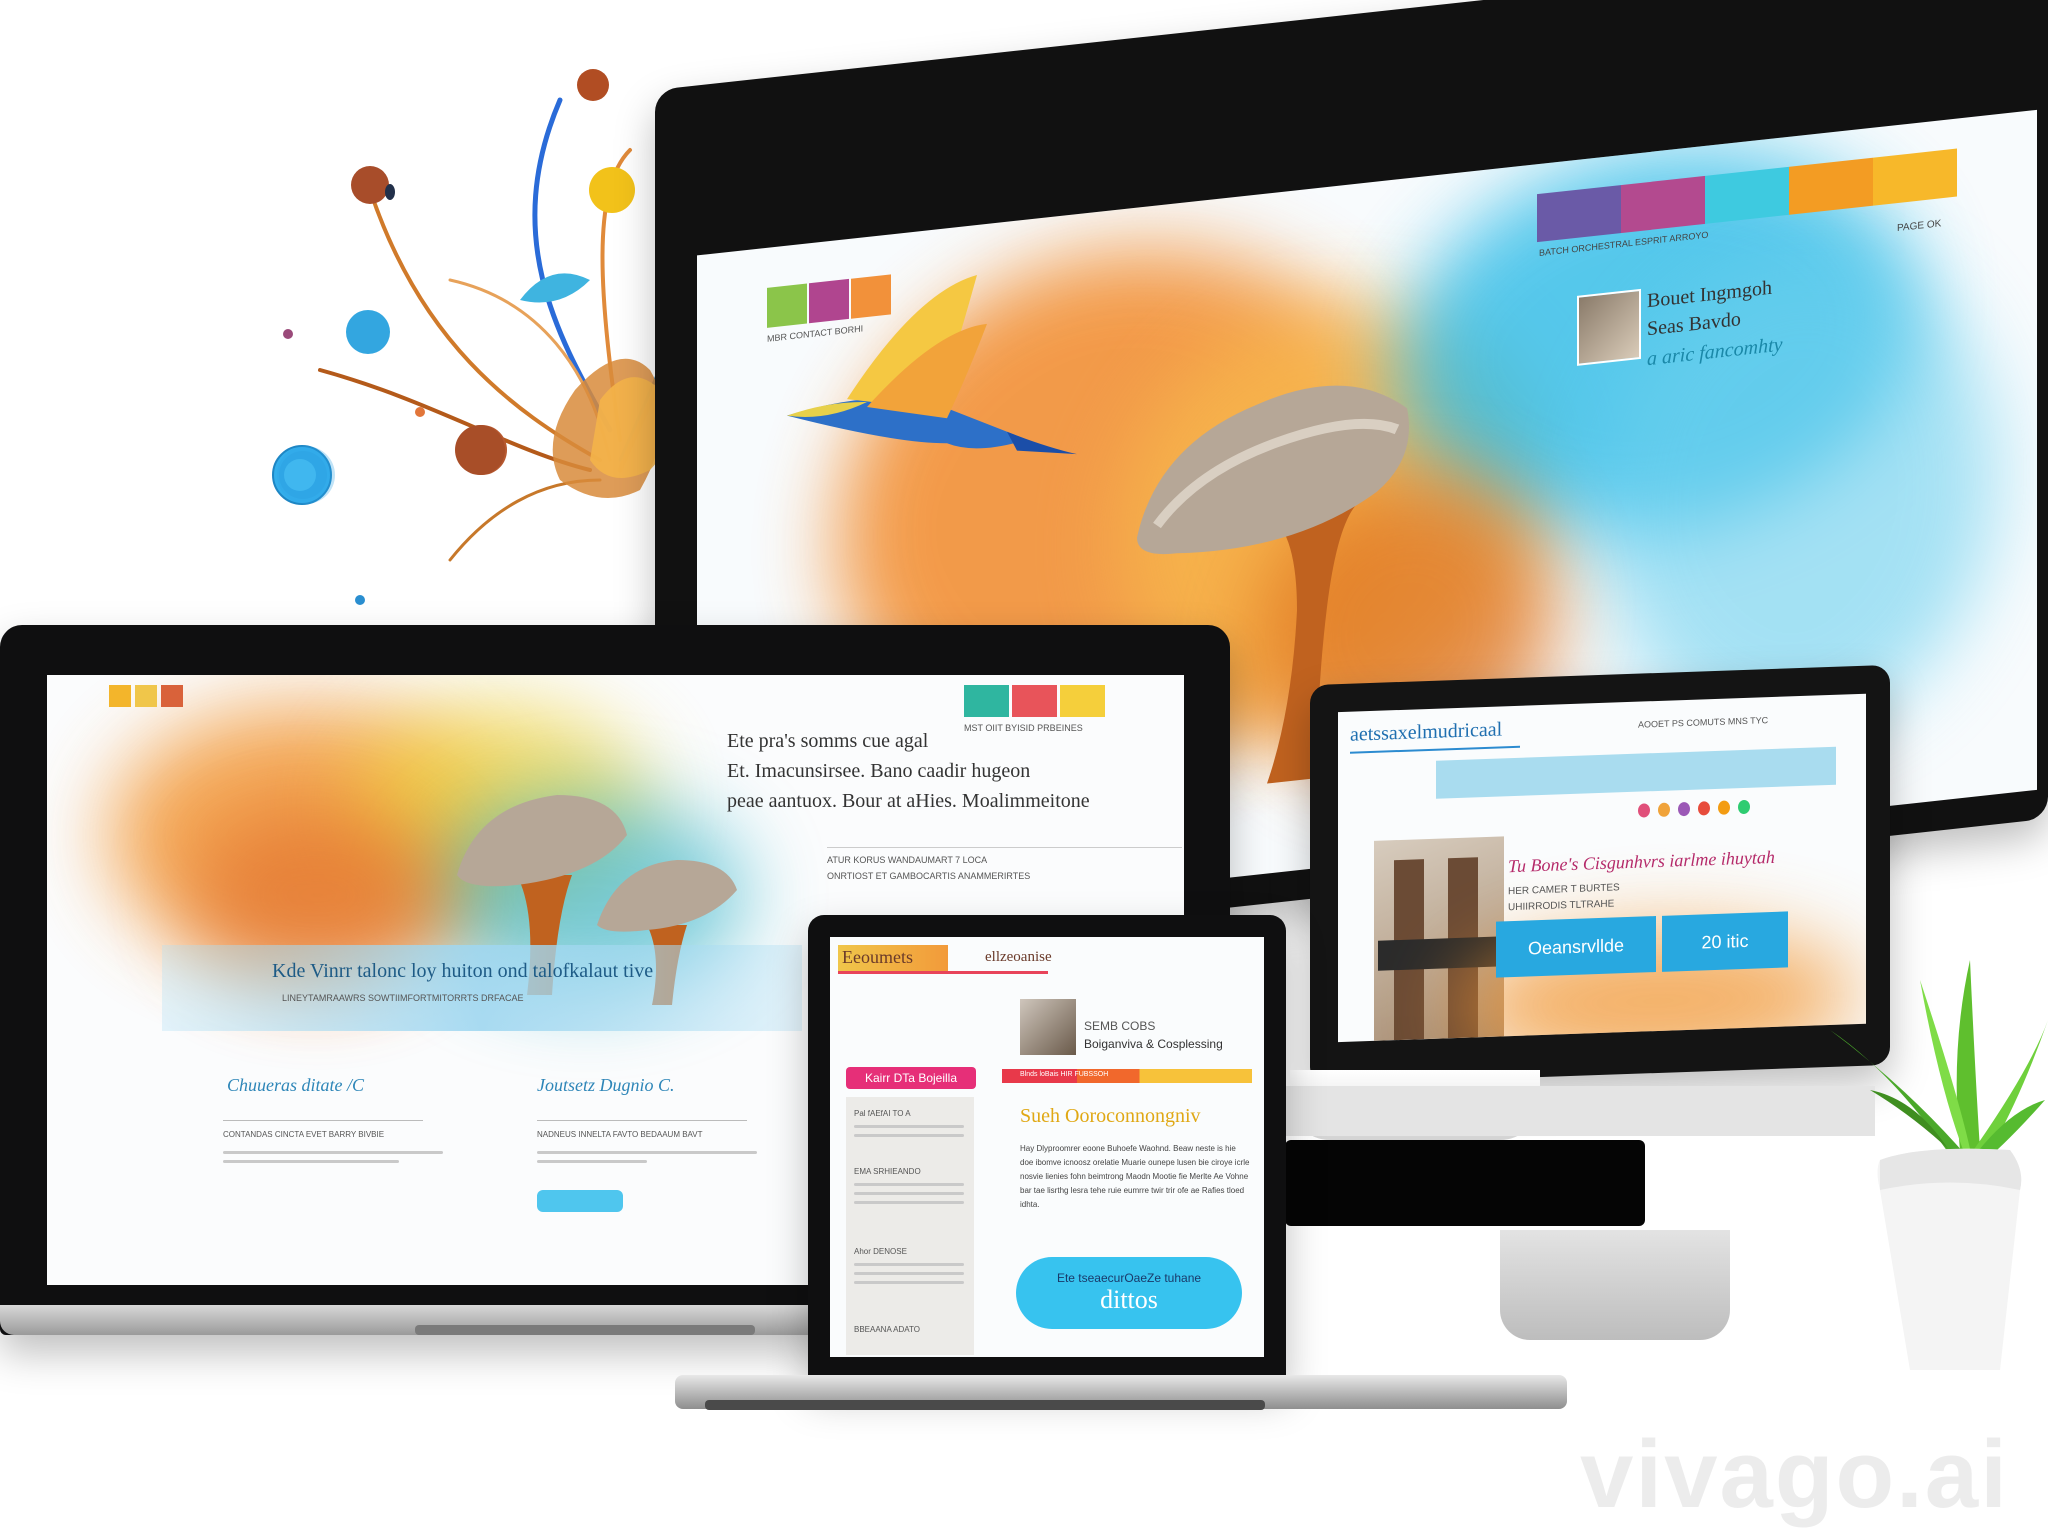  What do you see at coordinates (620, 1134) in the screenshot?
I see `column-2-text: NADNEUS INNELTA FAVTO BEDAAUM BAVT` at bounding box center [620, 1134].